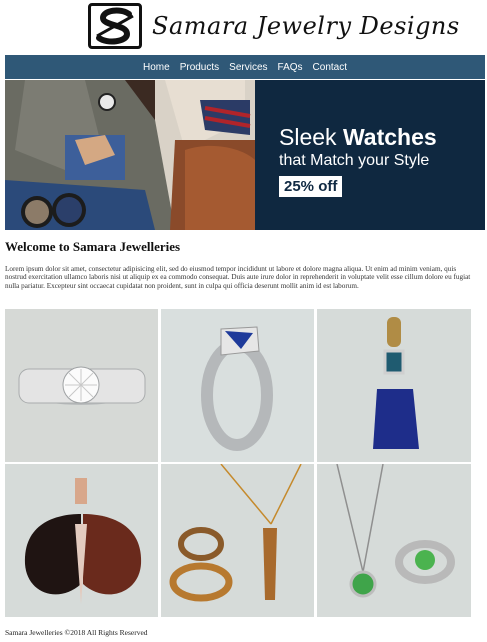 The image size is (487, 642). Describe the element at coordinates (93, 246) in the screenshot. I see `page-title: Welcome to Samara Jewelleries` at that location.